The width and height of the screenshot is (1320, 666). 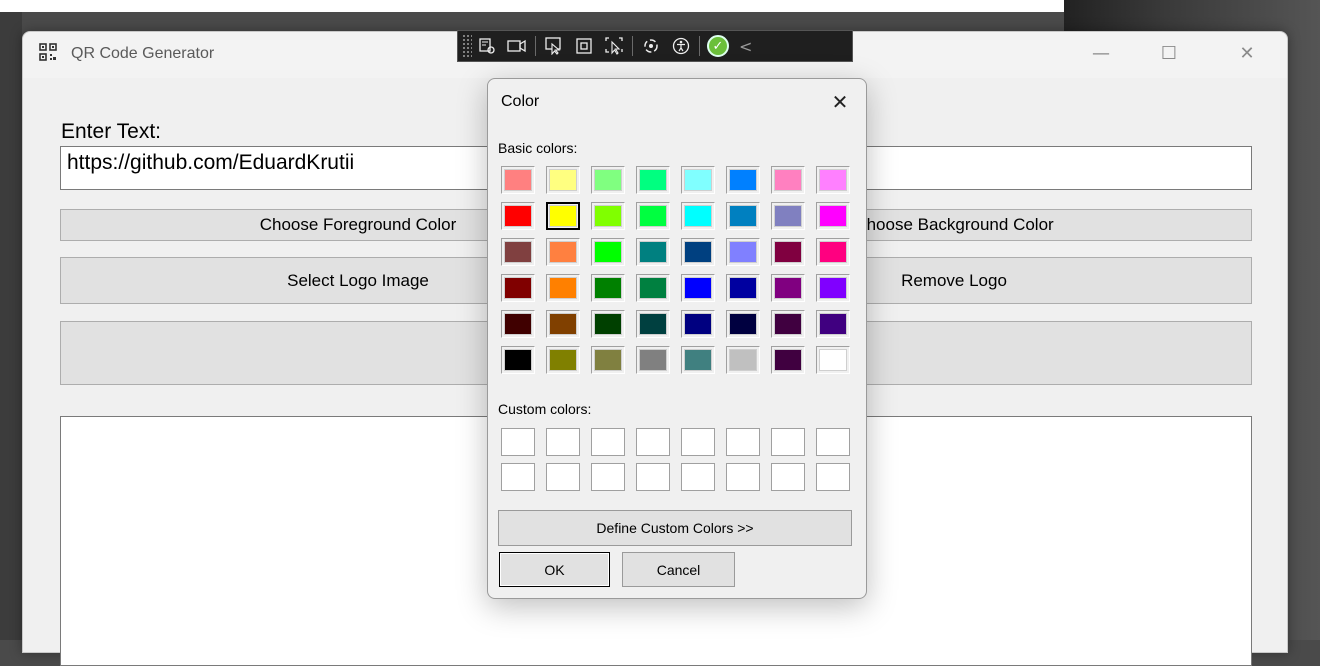 What do you see at coordinates (718, 46) in the screenshot?
I see `binding-check-icon: ✓` at bounding box center [718, 46].